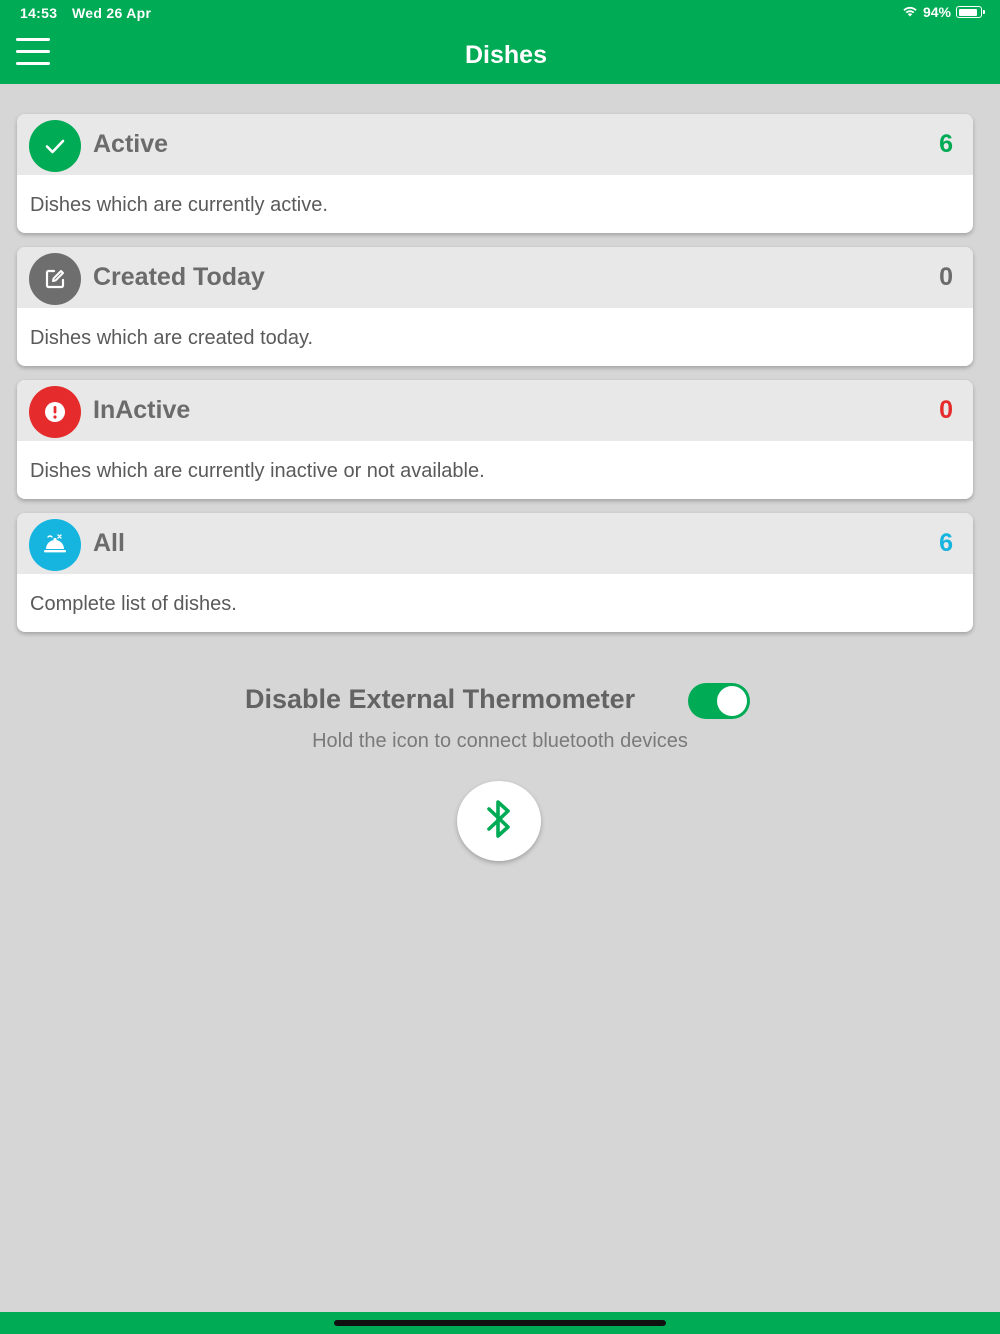  Describe the element at coordinates (936, 12) in the screenshot. I see `battery-percent: 94%` at that location.